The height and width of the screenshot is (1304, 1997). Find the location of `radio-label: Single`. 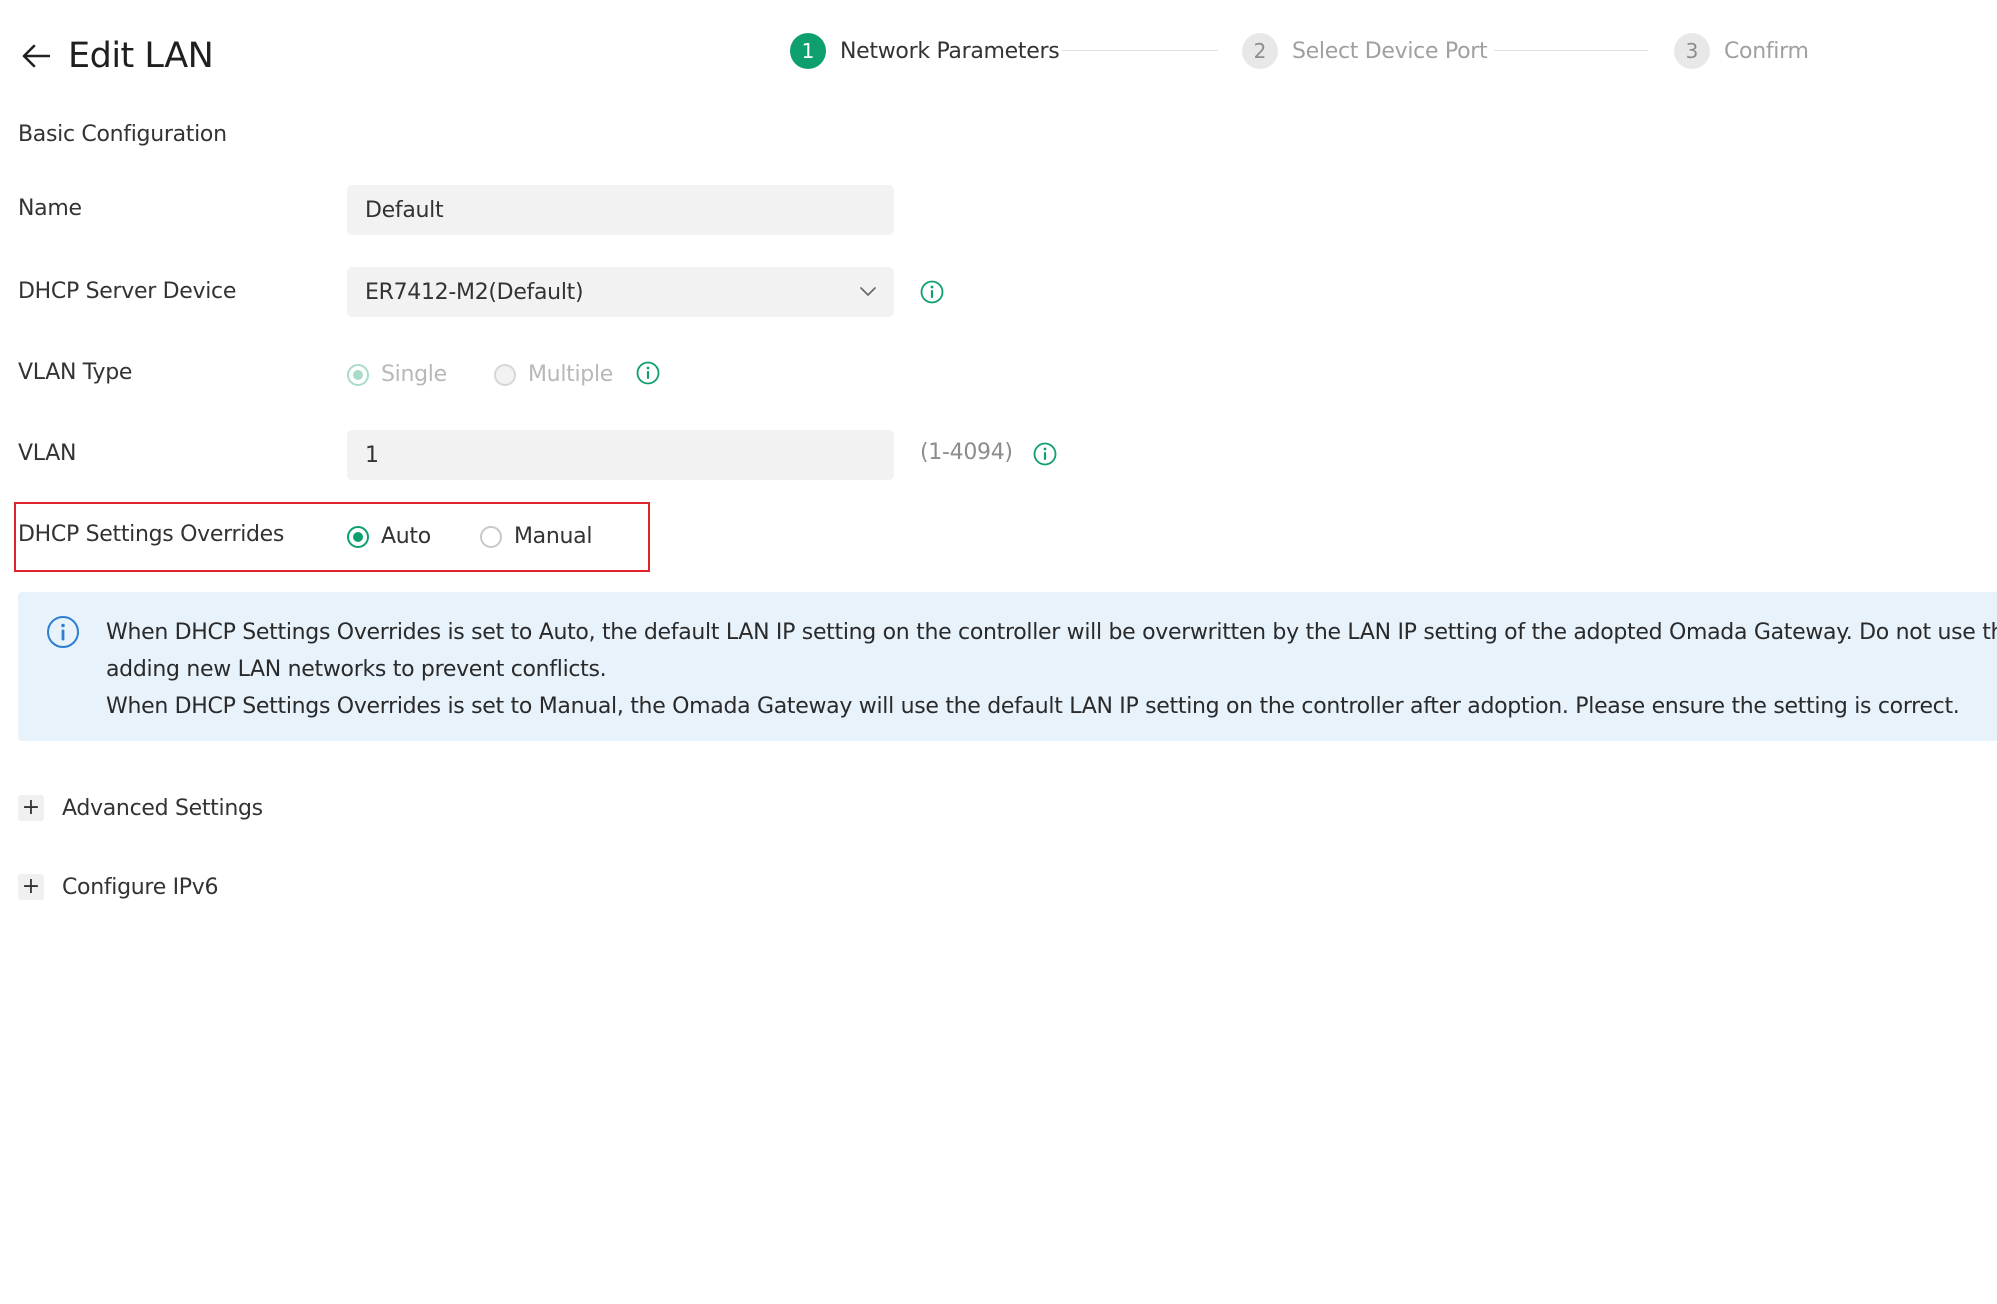

radio-label: Single is located at coordinates (414, 374).